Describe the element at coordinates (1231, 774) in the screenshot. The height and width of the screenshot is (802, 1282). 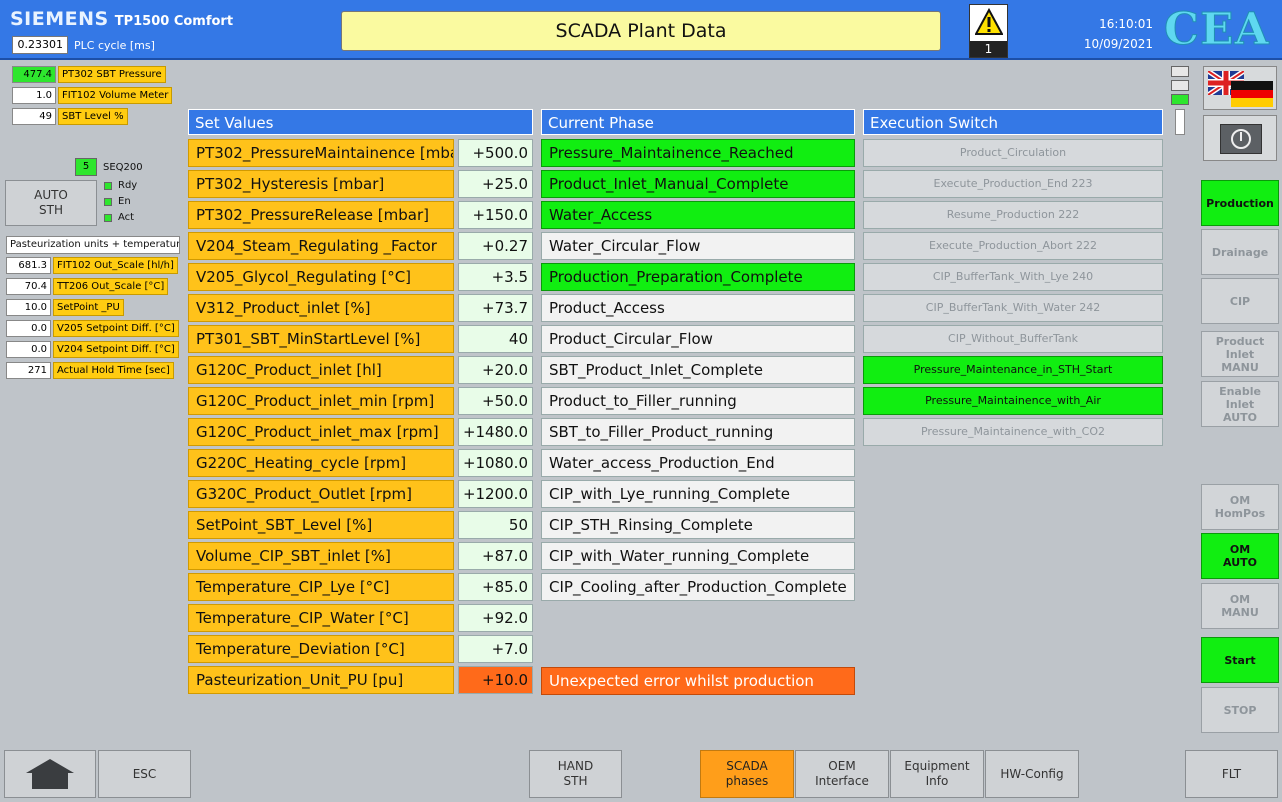
I see `flt-button: FLT` at that location.